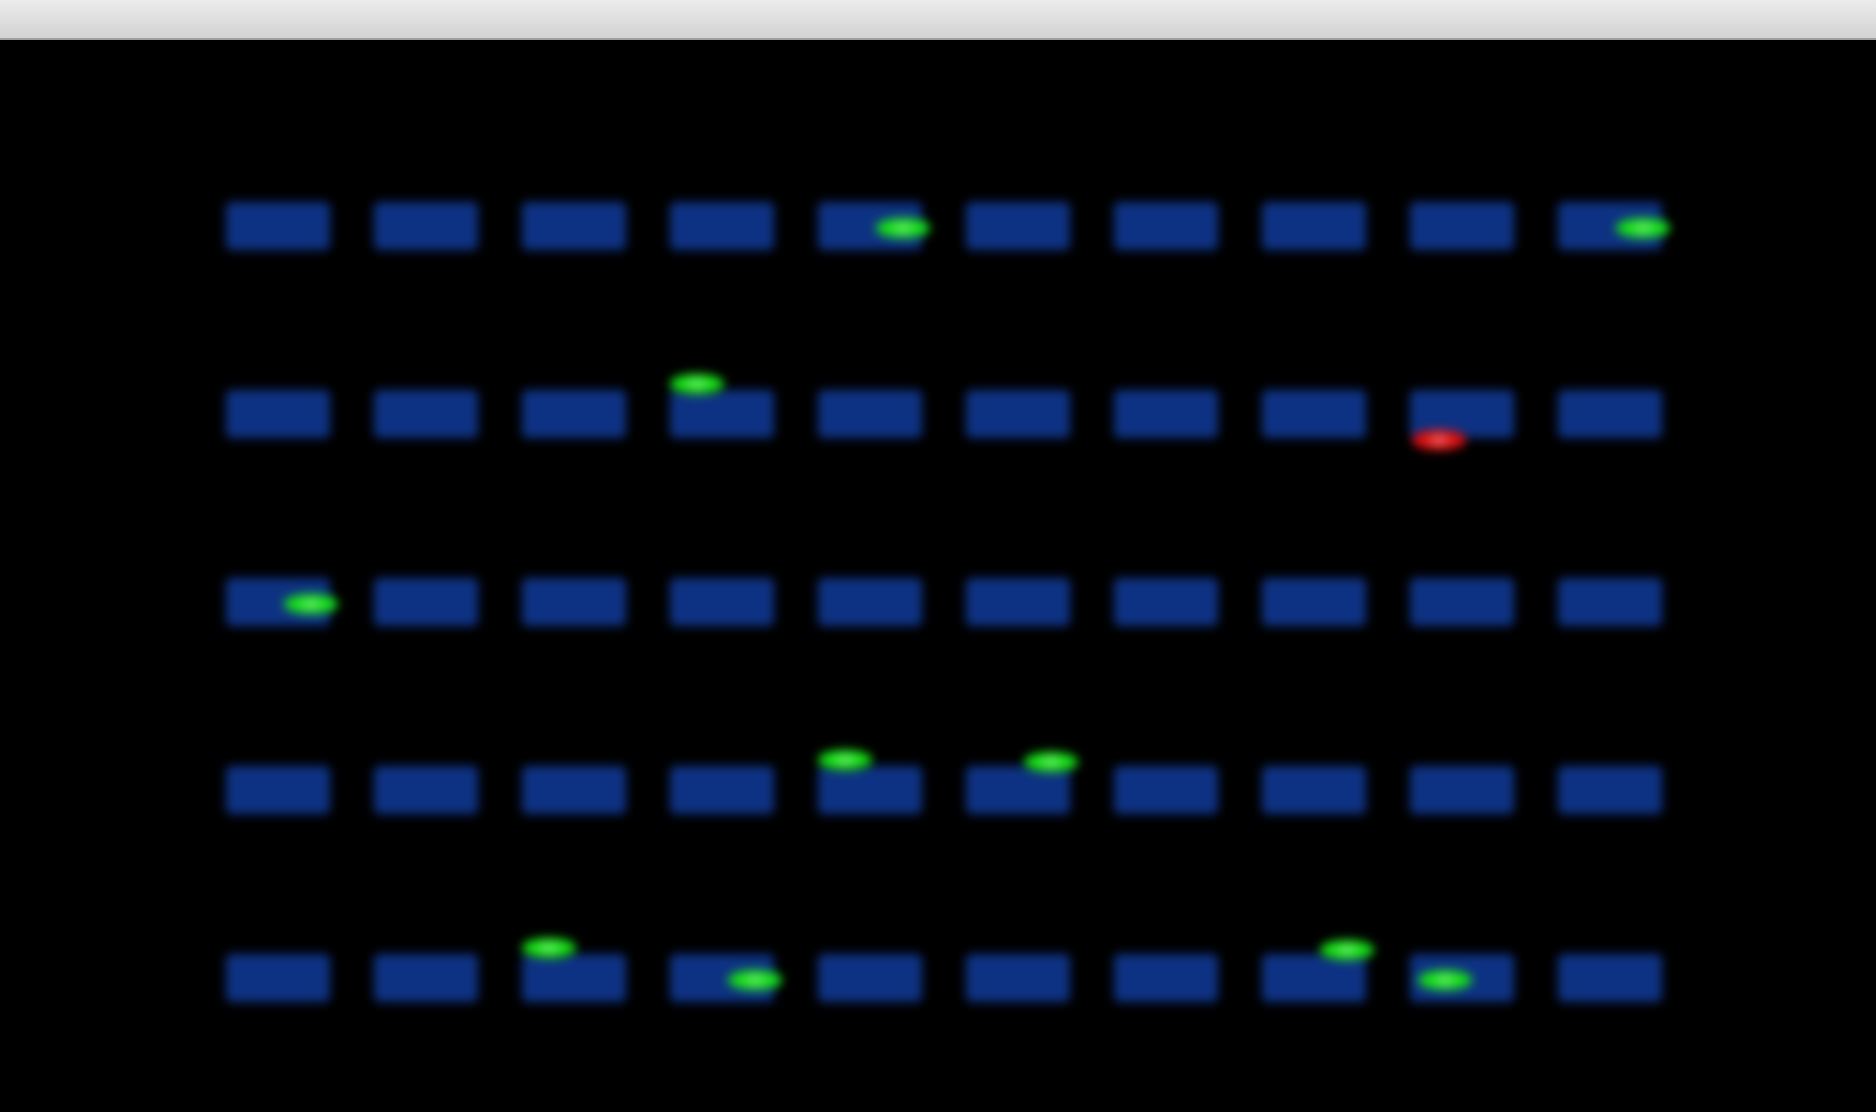 The height and width of the screenshot is (1112, 1876). I want to click on window-title-bar, so click(938, 20).